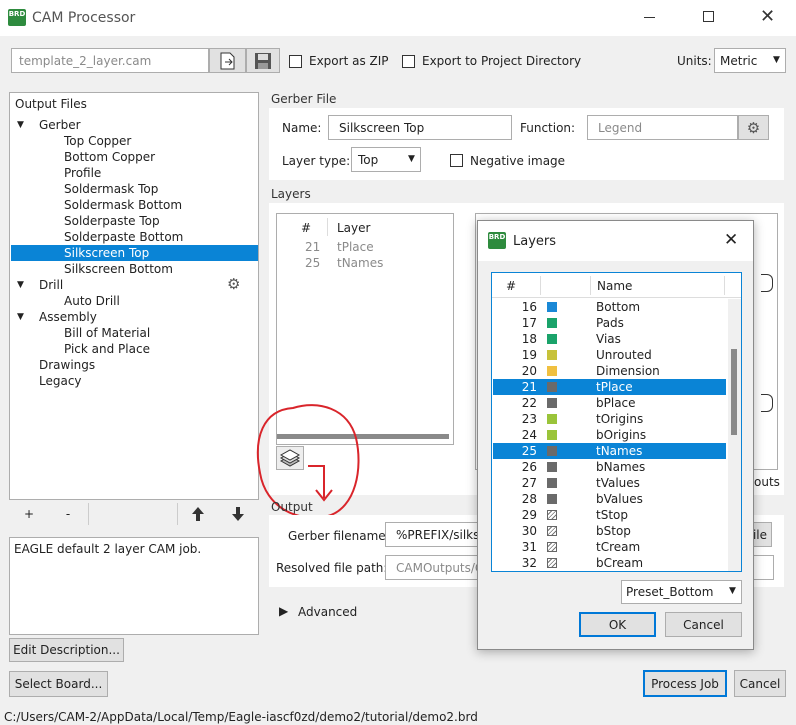  I want to click on function-field: Legend, so click(662, 127).